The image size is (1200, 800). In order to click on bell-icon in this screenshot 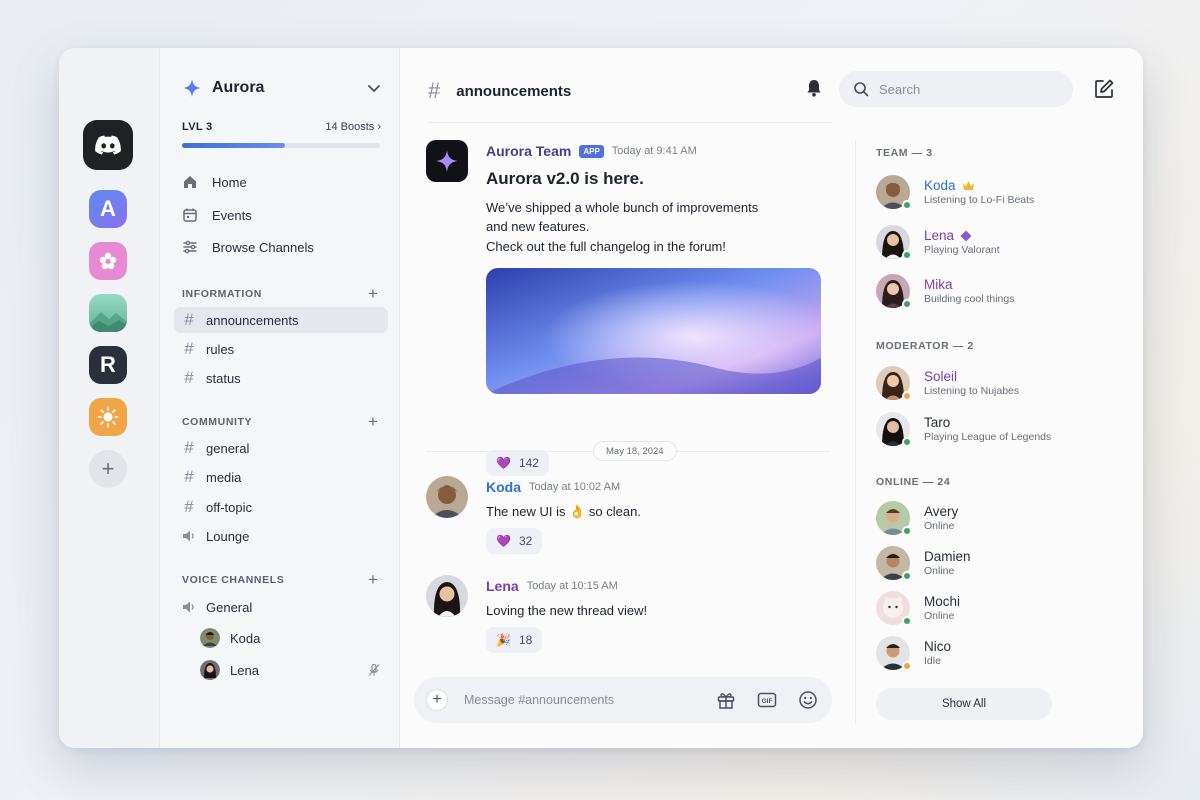, I will do `click(814, 88)`.